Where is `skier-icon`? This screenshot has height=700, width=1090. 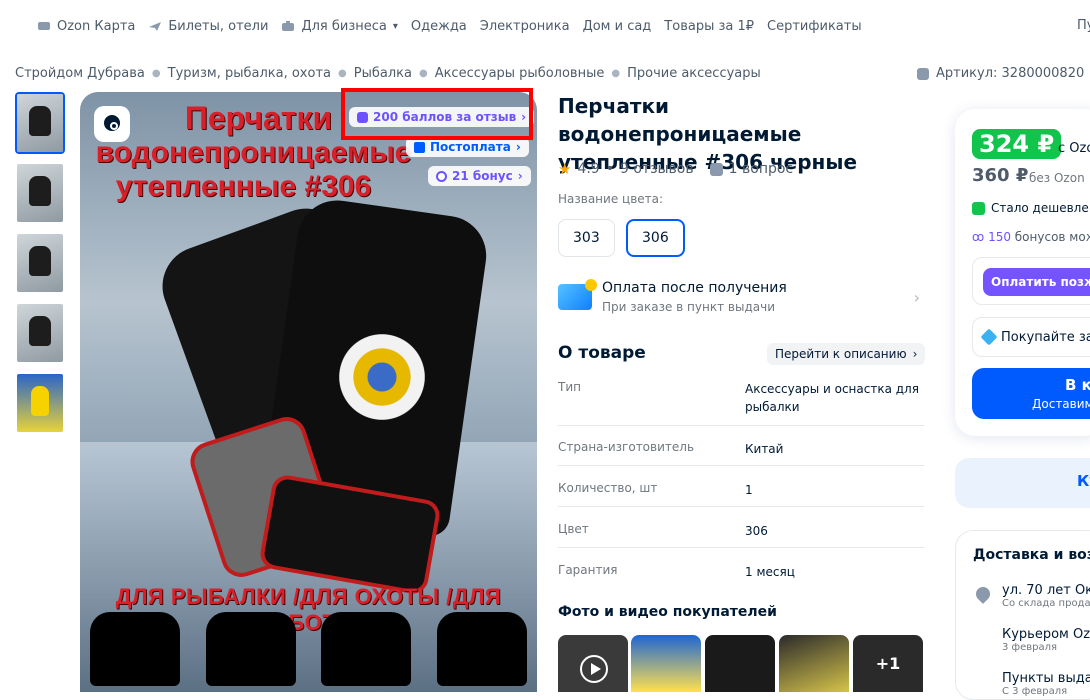 skier-icon is located at coordinates (366, 649).